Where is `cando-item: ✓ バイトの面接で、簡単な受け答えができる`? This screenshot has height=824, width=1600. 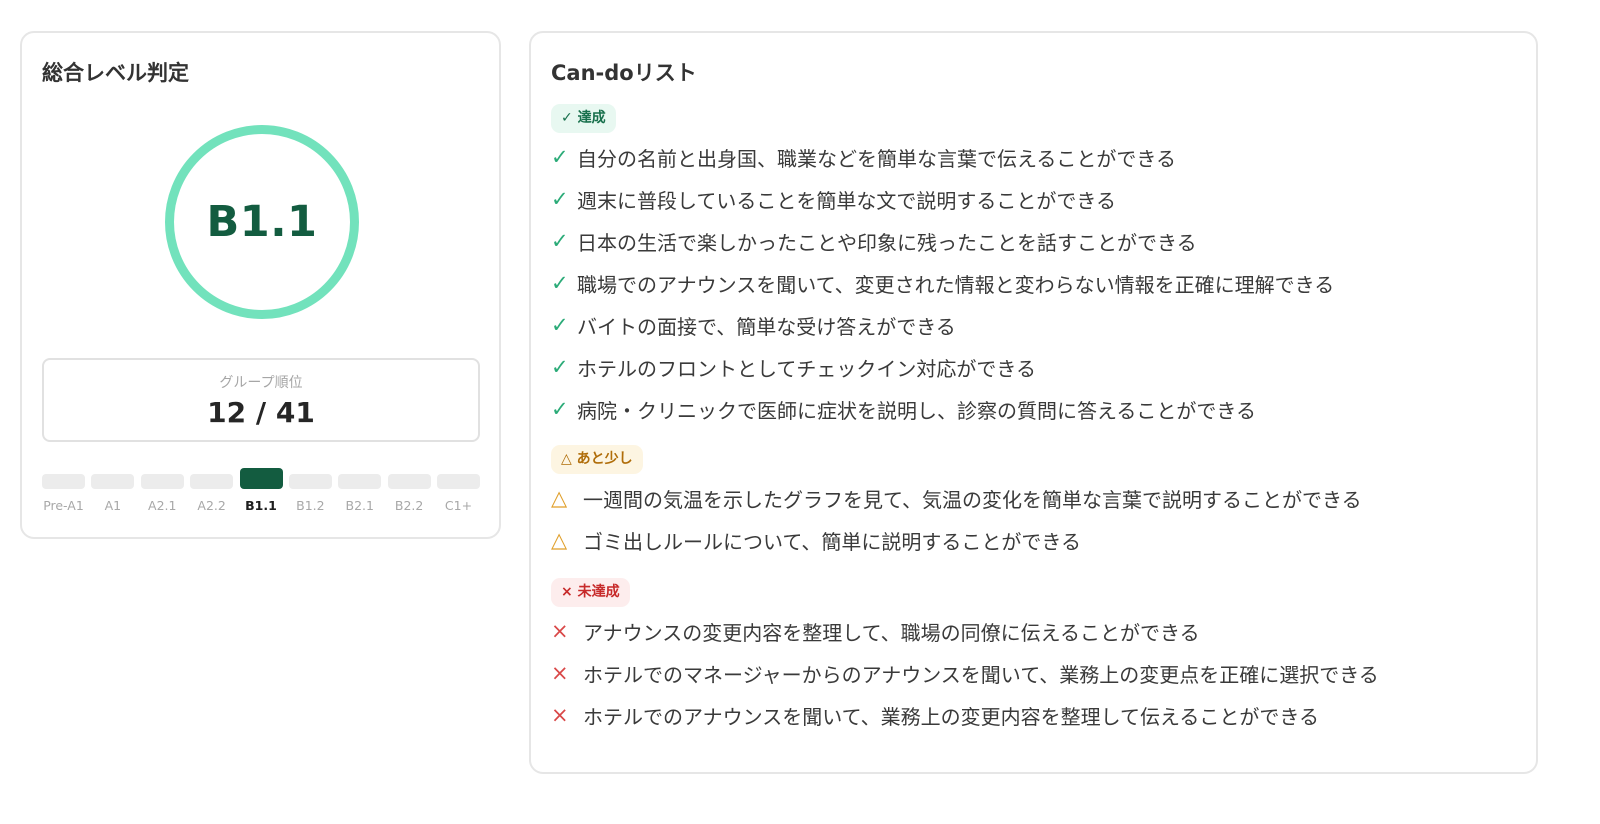
cando-item: ✓ バイトの面接で、簡単な受け答えができる is located at coordinates (942, 325).